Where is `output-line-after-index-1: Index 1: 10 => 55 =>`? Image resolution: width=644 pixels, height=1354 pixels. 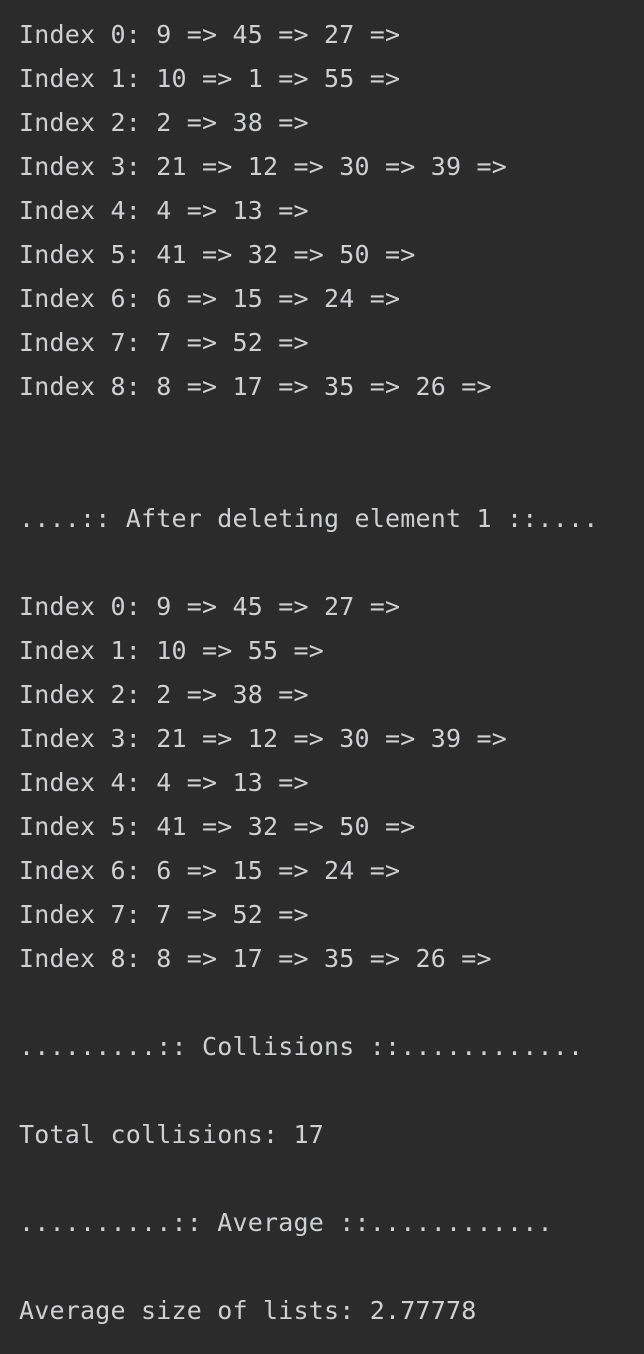
output-line-after-index-1: Index 1: 10 => 55 => is located at coordinates (172, 650).